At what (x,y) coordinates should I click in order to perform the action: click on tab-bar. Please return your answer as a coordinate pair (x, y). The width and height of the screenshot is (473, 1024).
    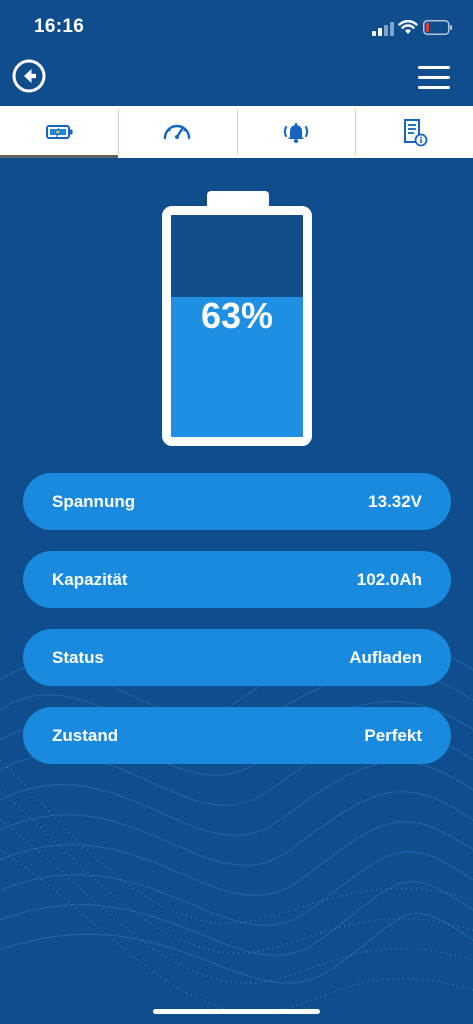
    Looking at the image, I should click on (236, 132).